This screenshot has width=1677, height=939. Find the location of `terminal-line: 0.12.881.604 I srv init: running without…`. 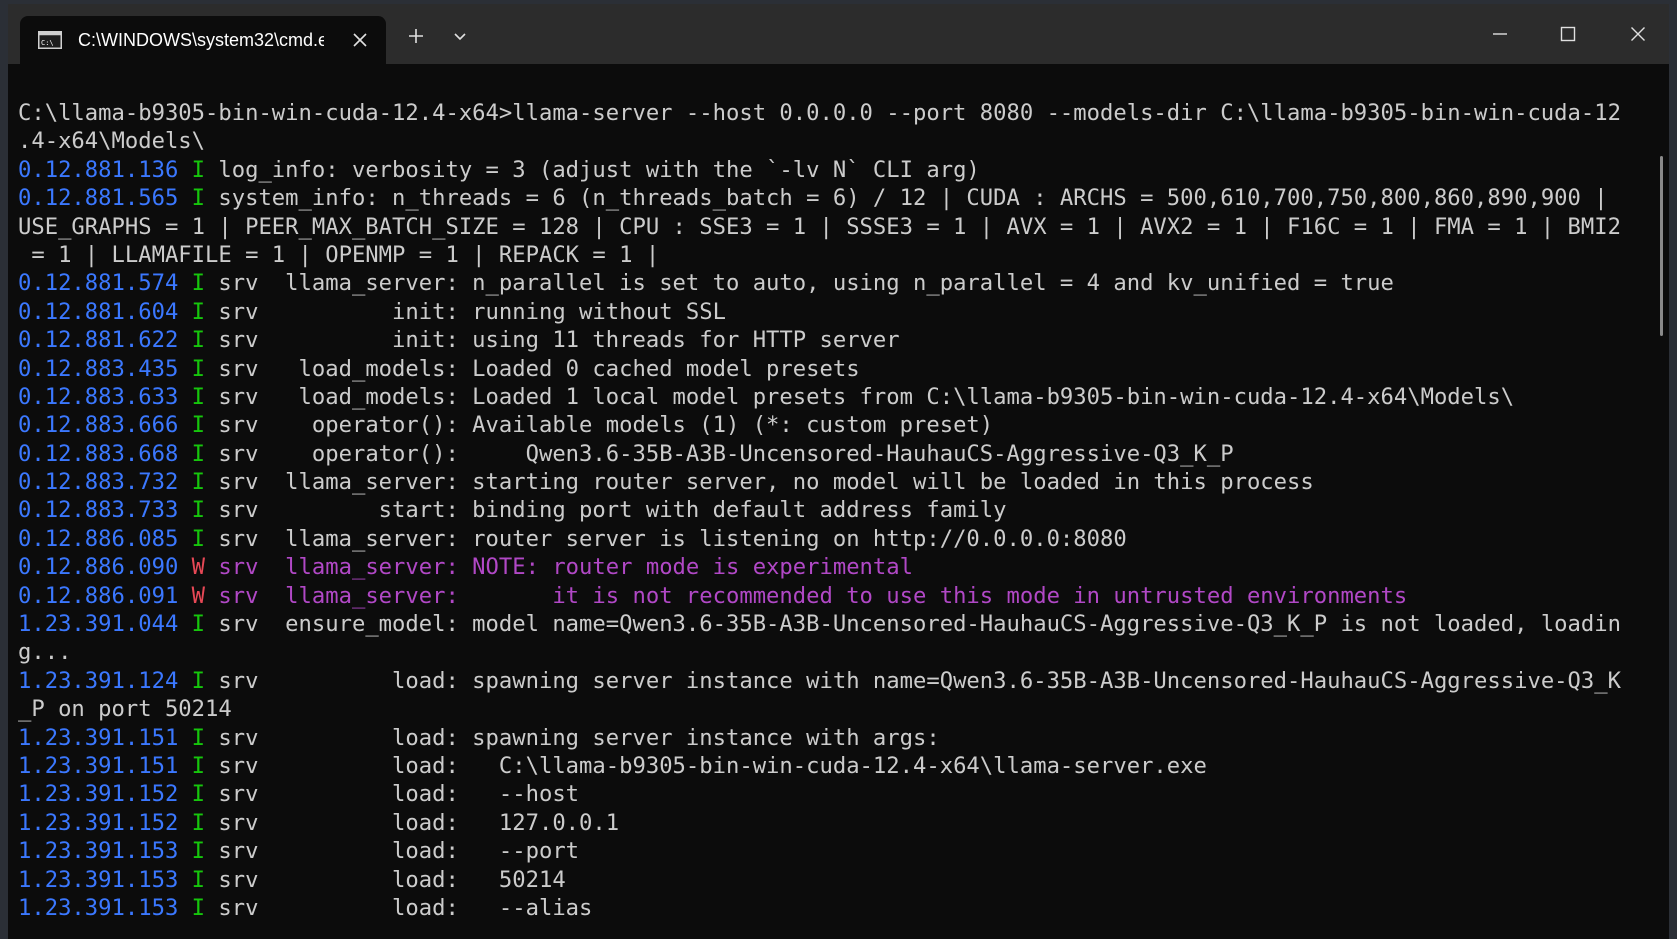

terminal-line: 0.12.881.604 I srv init: running without… is located at coordinates (843, 312).